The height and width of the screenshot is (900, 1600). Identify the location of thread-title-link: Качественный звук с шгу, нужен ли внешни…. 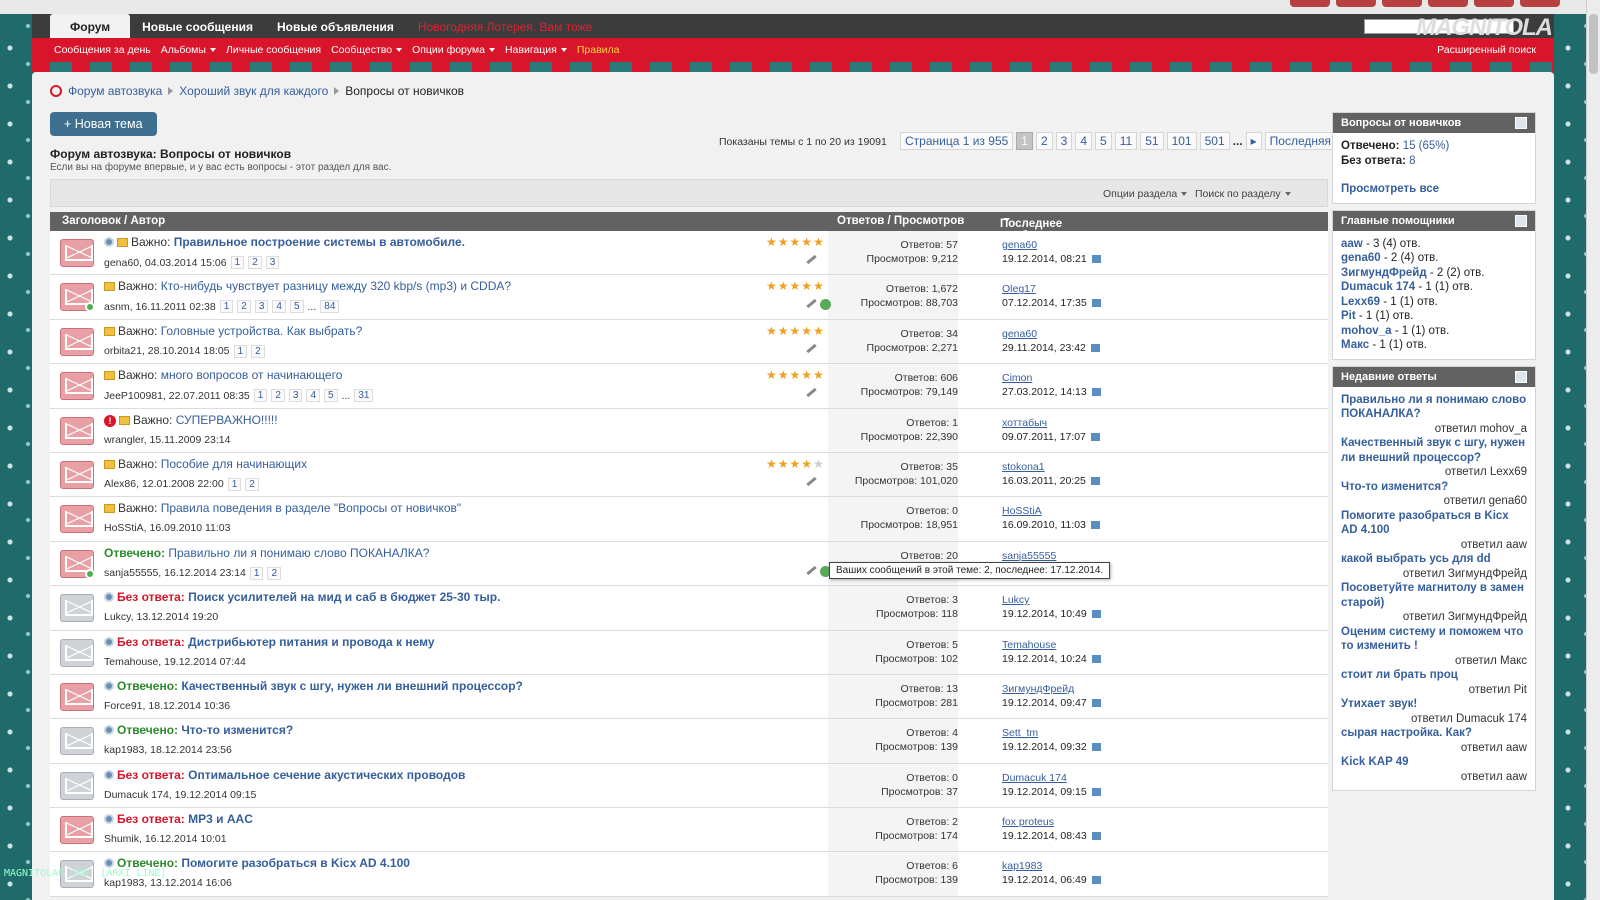
(352, 686).